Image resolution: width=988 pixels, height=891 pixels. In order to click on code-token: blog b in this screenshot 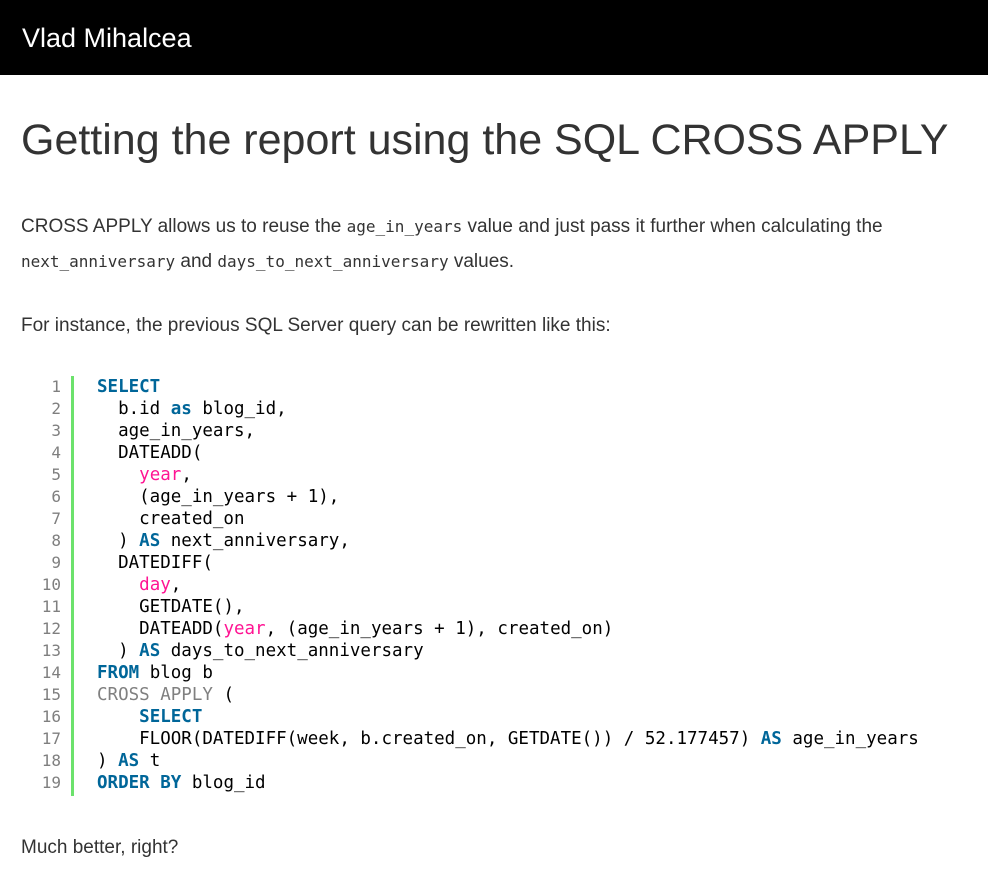, I will do `click(176, 673)`.